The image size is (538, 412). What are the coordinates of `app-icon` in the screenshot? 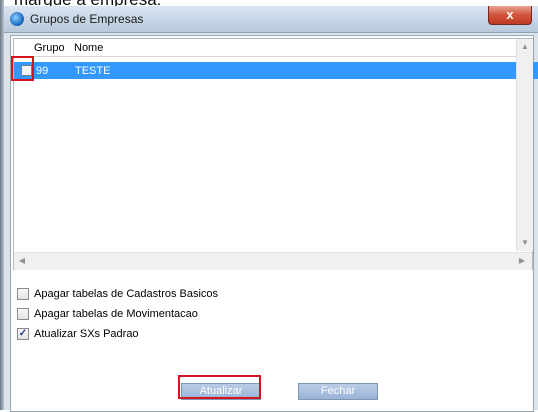 It's located at (17, 19).